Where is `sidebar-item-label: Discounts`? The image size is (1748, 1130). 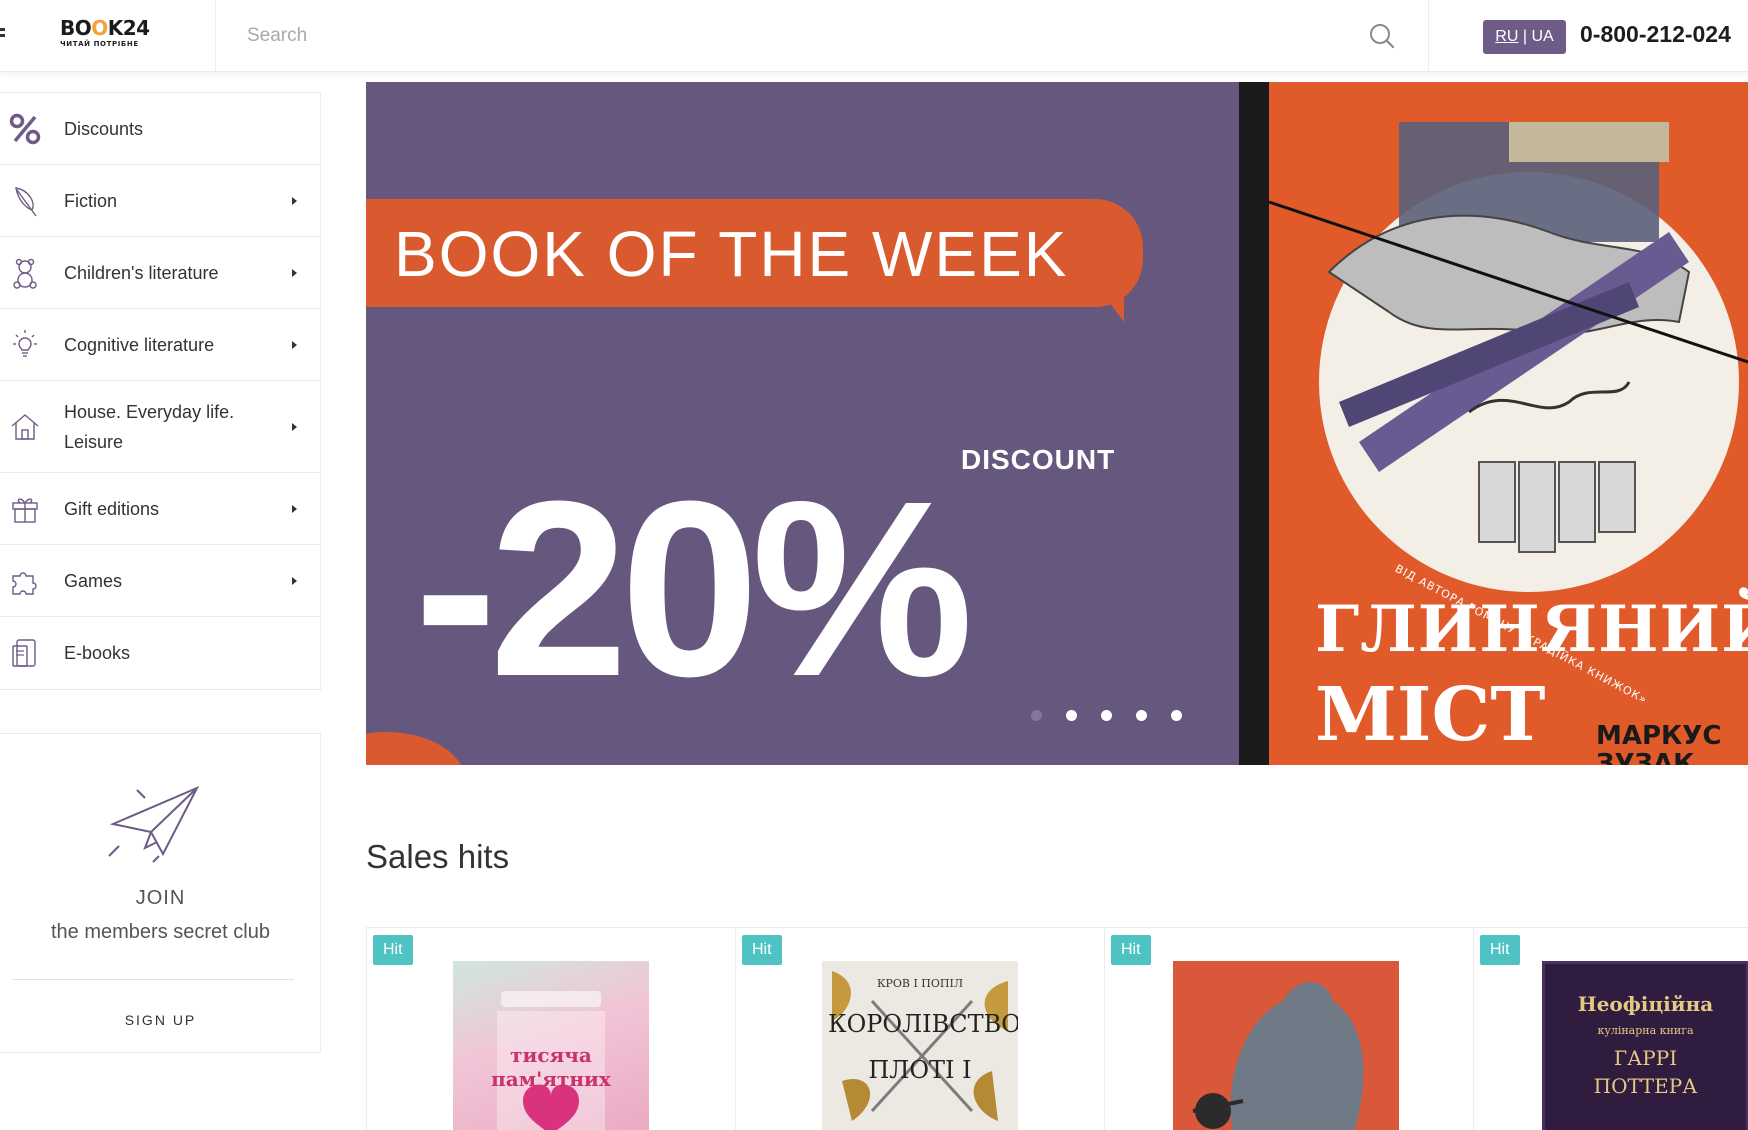
sidebar-item-label: Discounts is located at coordinates (104, 128).